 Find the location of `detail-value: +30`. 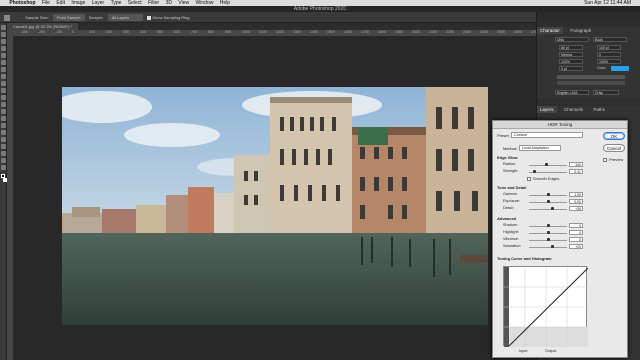

detail-value: +30 is located at coordinates (576, 208).